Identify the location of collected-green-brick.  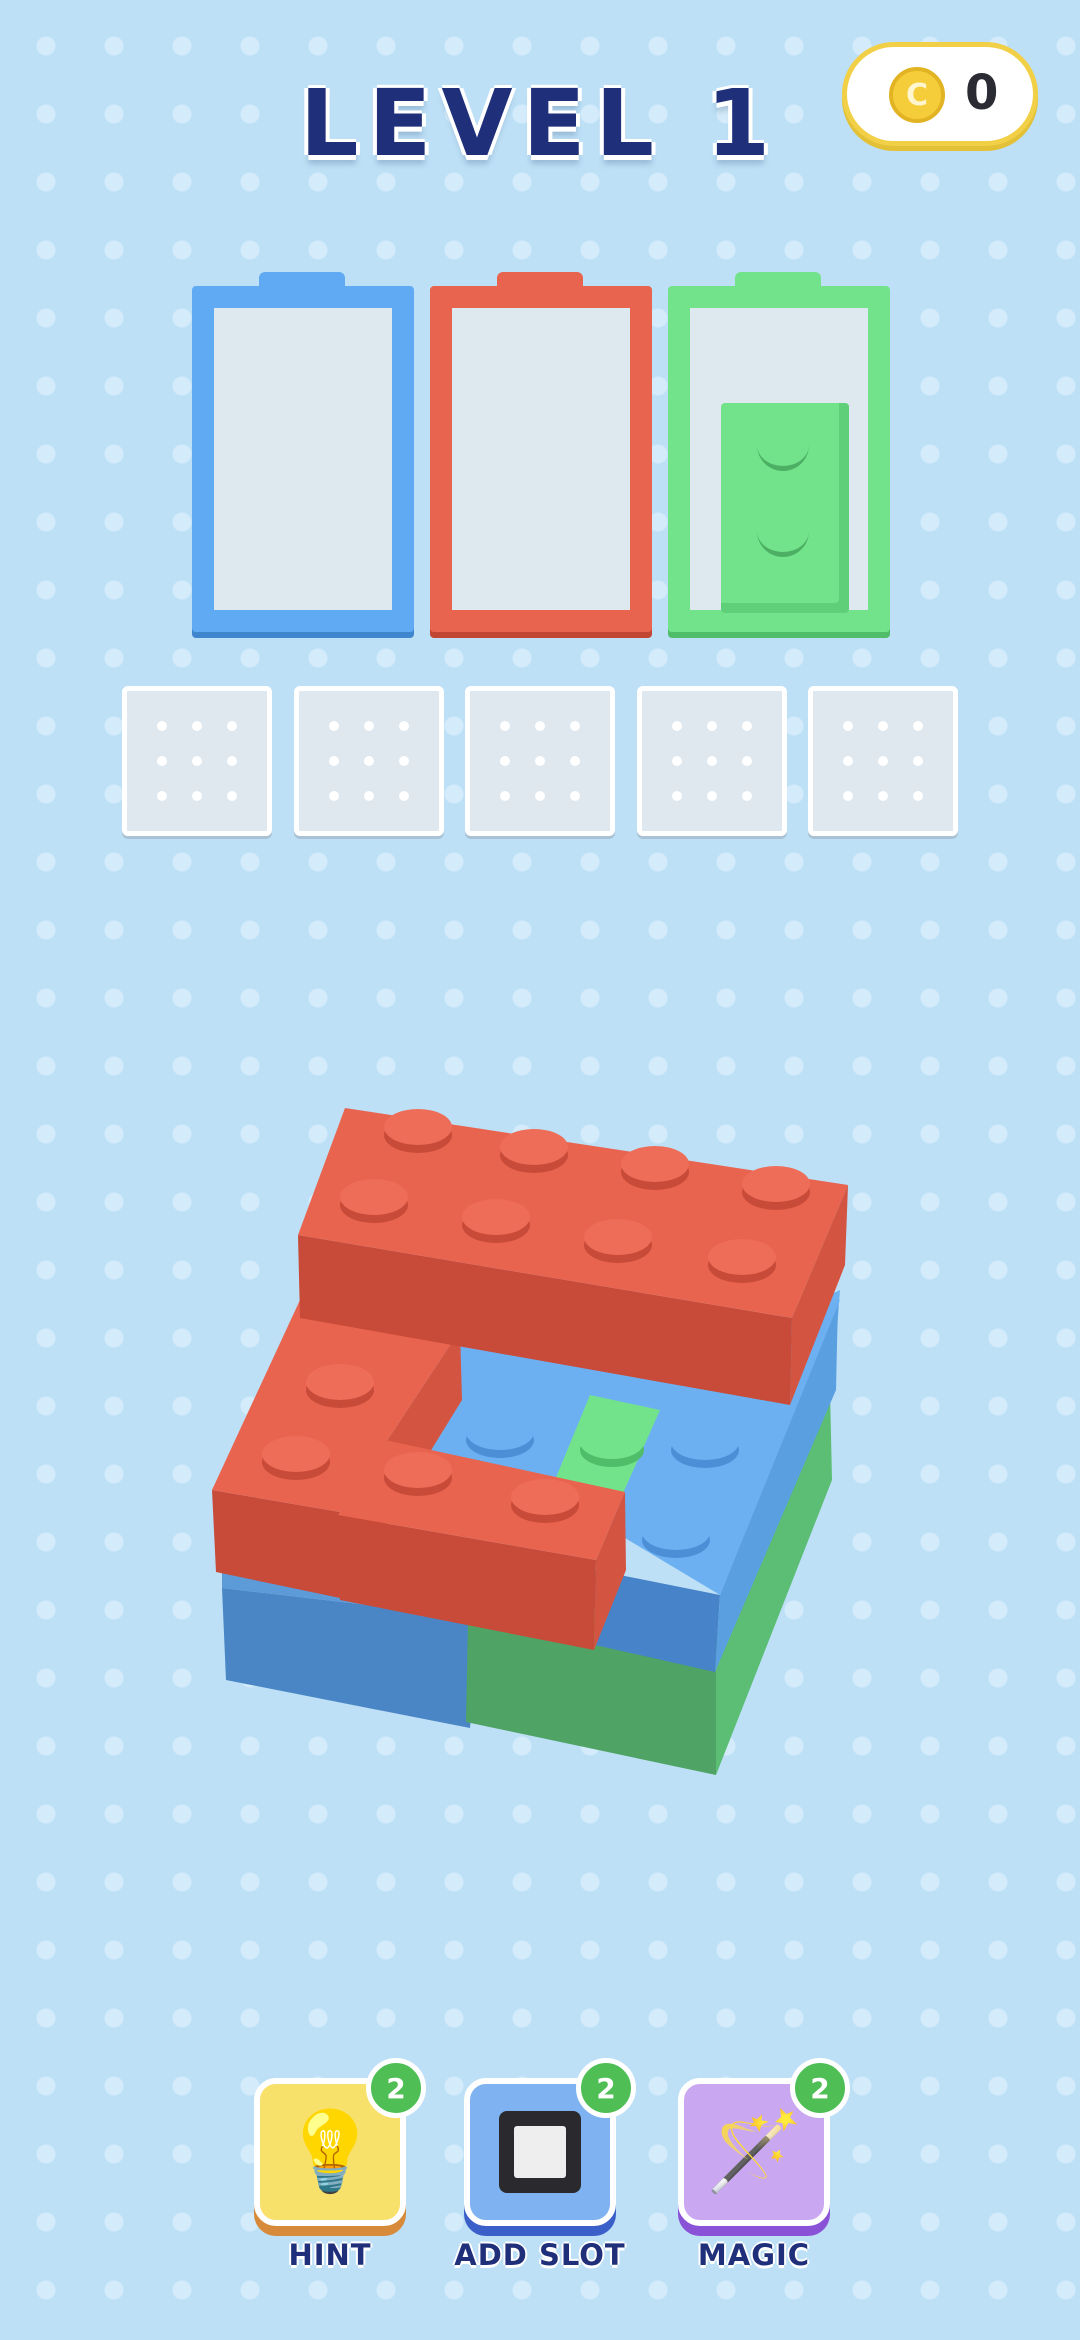
(785, 508).